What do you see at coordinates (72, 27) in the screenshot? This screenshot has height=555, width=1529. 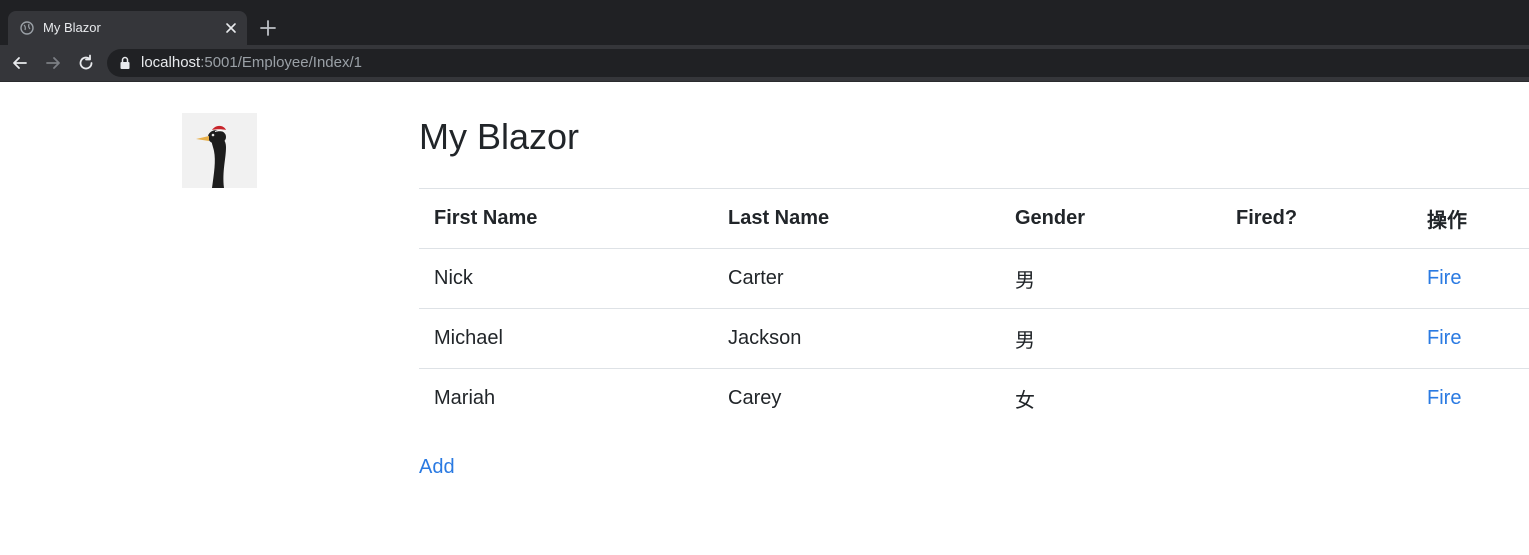 I see `tab-title: My Blazor` at bounding box center [72, 27].